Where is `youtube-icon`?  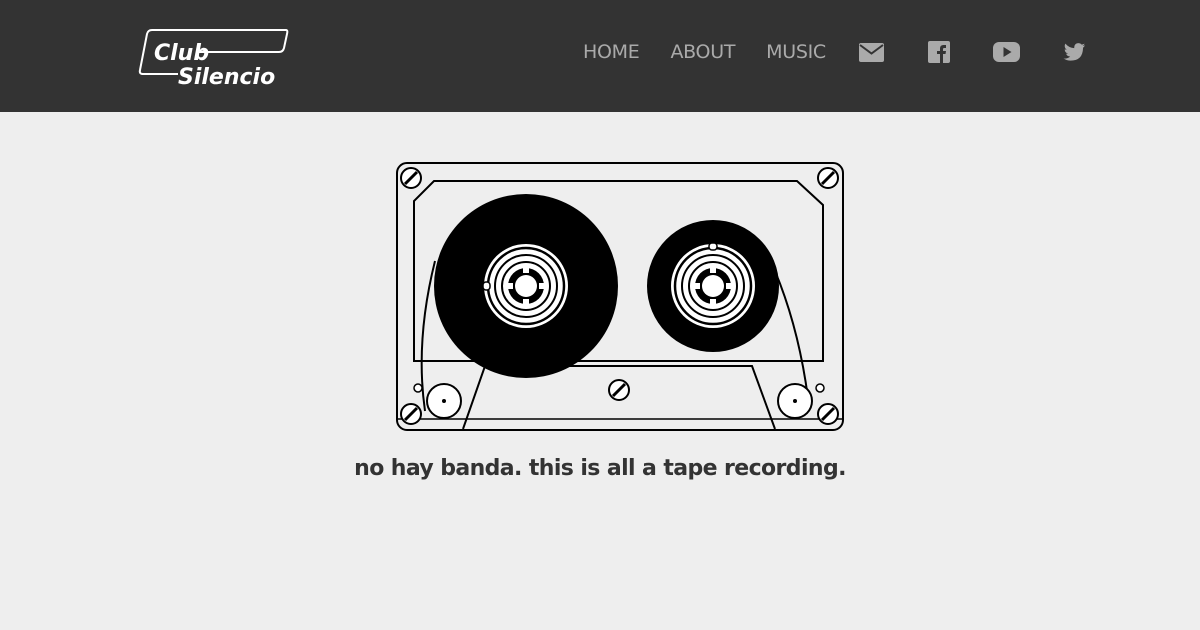 youtube-icon is located at coordinates (1006, 52).